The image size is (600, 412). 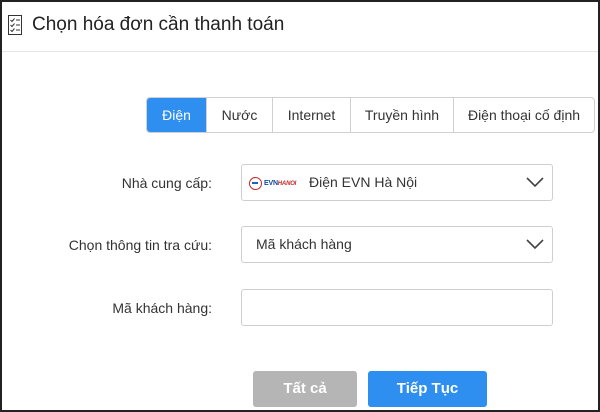 I want to click on tab-internet: Internet, so click(x=312, y=115).